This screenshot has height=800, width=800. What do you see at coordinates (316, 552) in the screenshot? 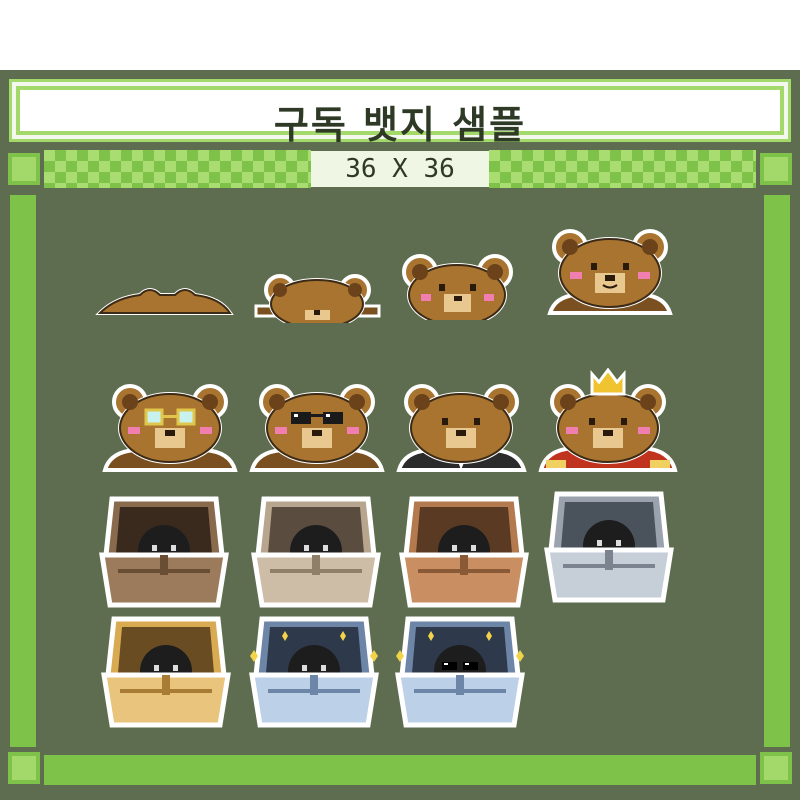
I see `chest-beige-badge` at bounding box center [316, 552].